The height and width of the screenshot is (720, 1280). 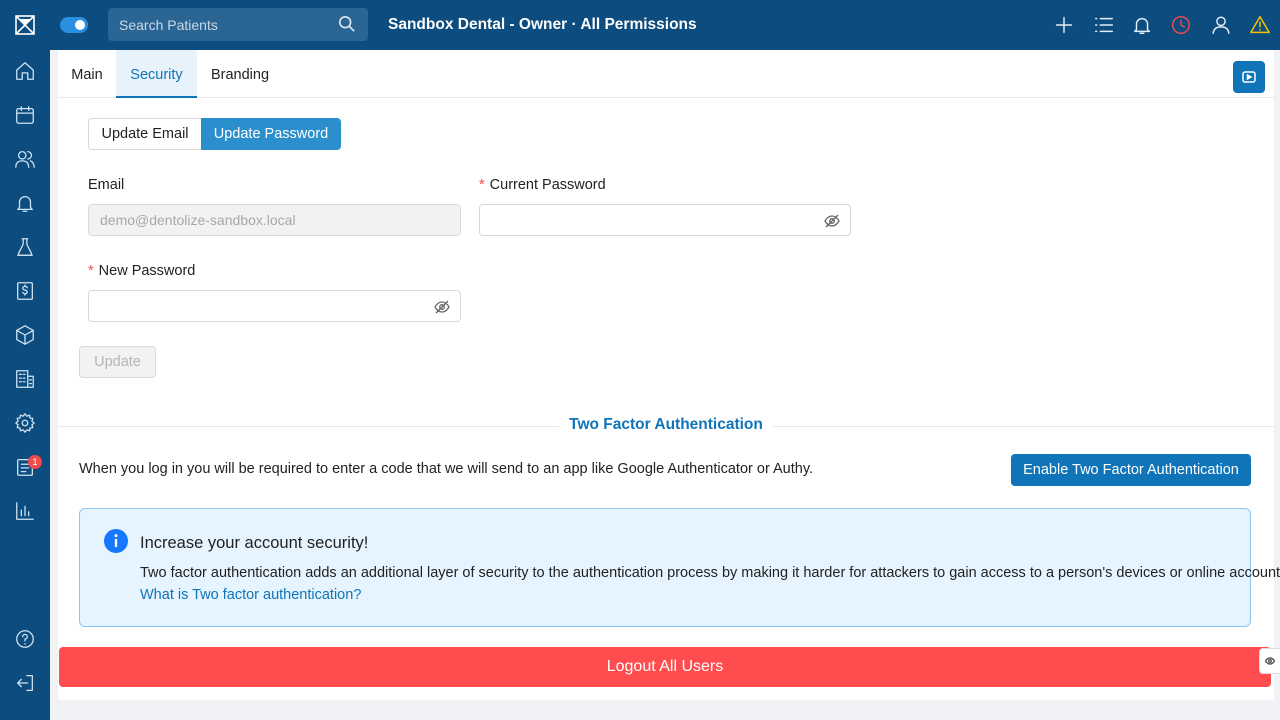 What do you see at coordinates (74, 25) in the screenshot?
I see `mode-toggle` at bounding box center [74, 25].